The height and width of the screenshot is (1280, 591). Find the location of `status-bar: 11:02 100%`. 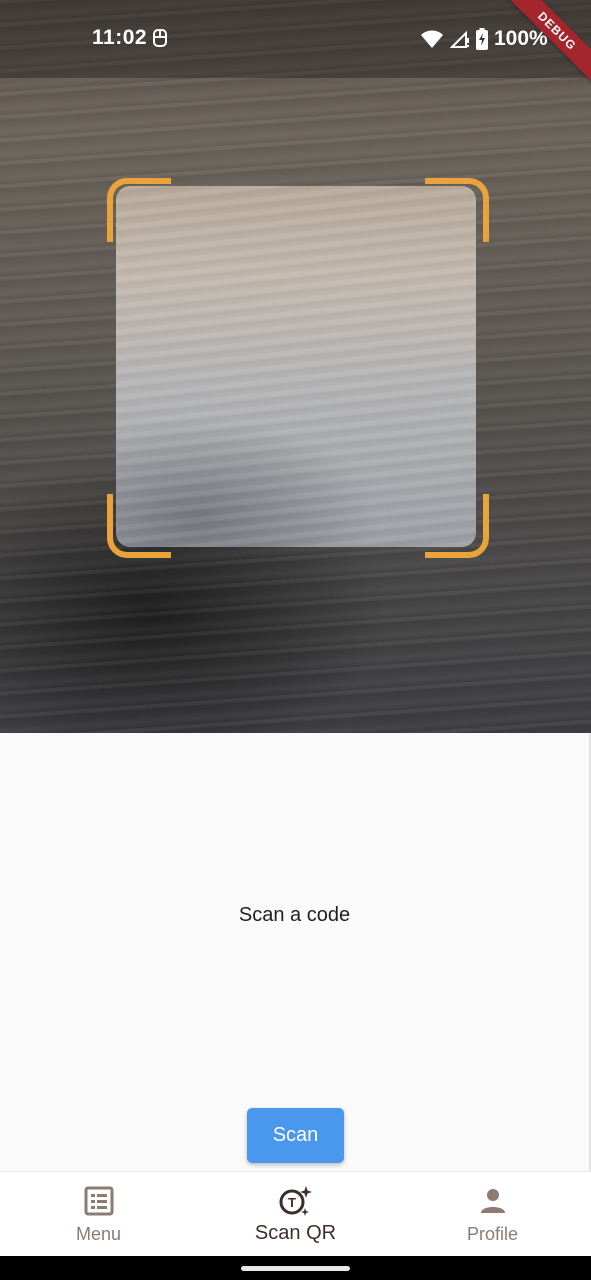

status-bar: 11:02 100% is located at coordinates (295, 39).